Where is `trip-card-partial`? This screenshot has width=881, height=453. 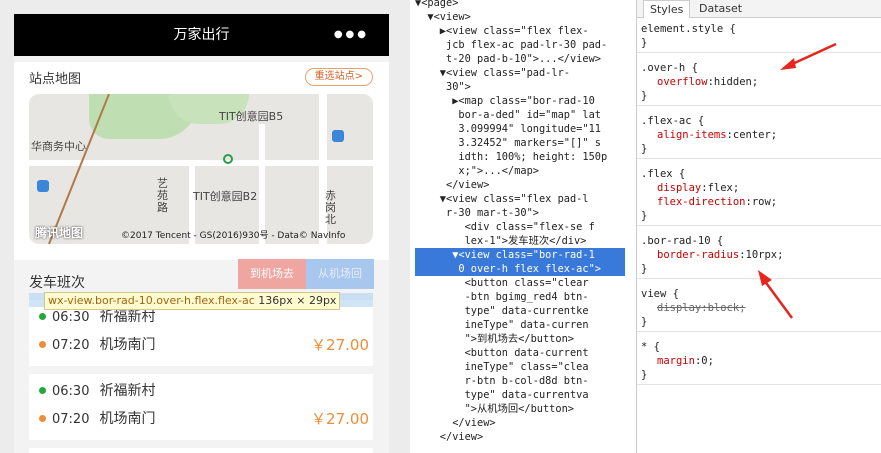
trip-card-partial is located at coordinates (201, 450).